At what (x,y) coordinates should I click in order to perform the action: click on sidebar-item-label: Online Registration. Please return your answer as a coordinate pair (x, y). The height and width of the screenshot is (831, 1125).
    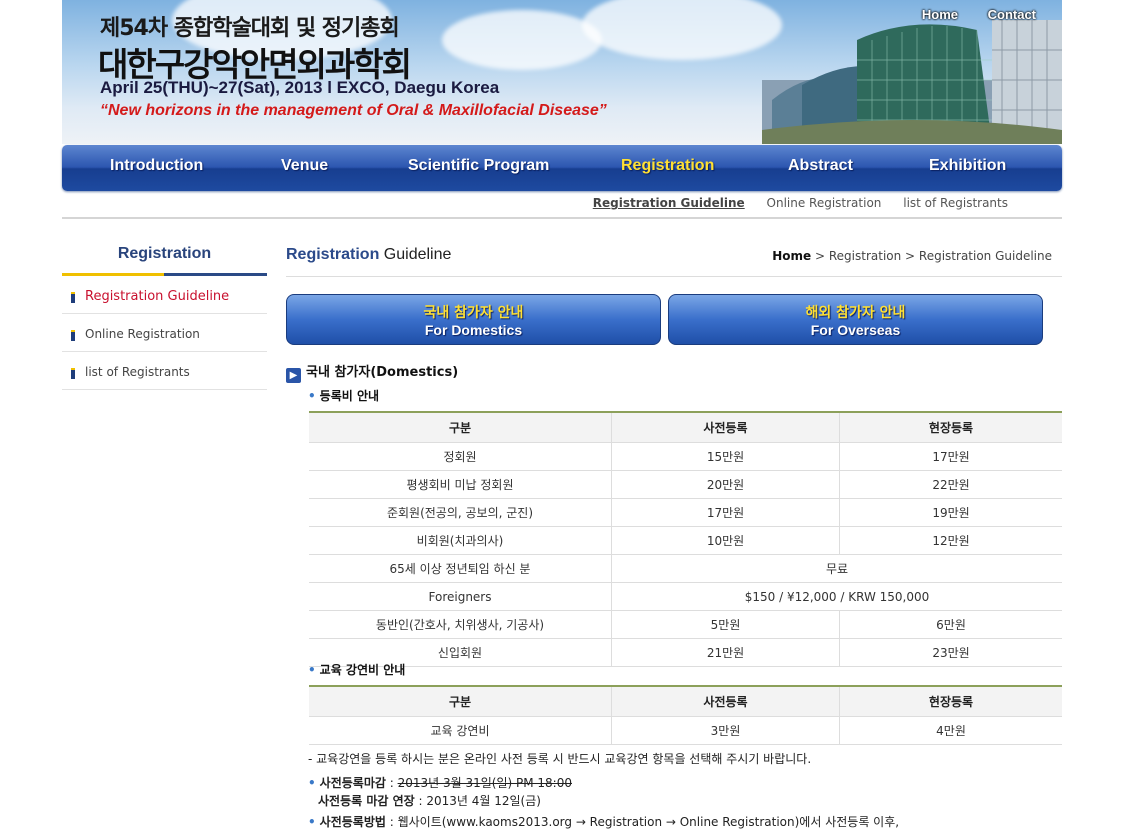
    Looking at the image, I should click on (142, 334).